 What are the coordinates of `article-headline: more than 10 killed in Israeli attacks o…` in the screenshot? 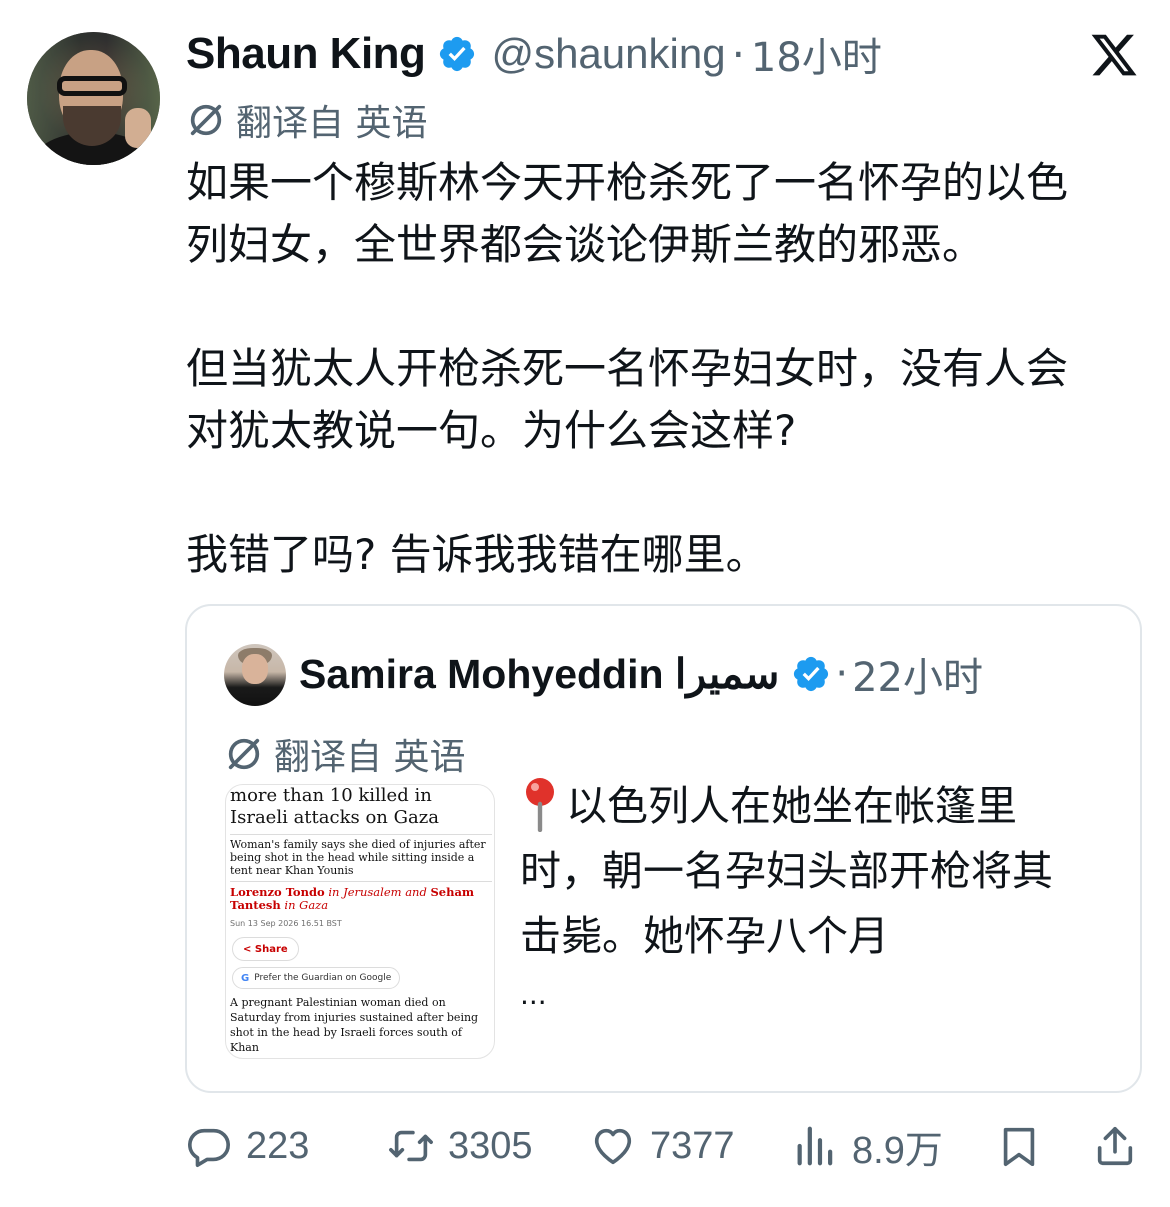 It's located at (334, 806).